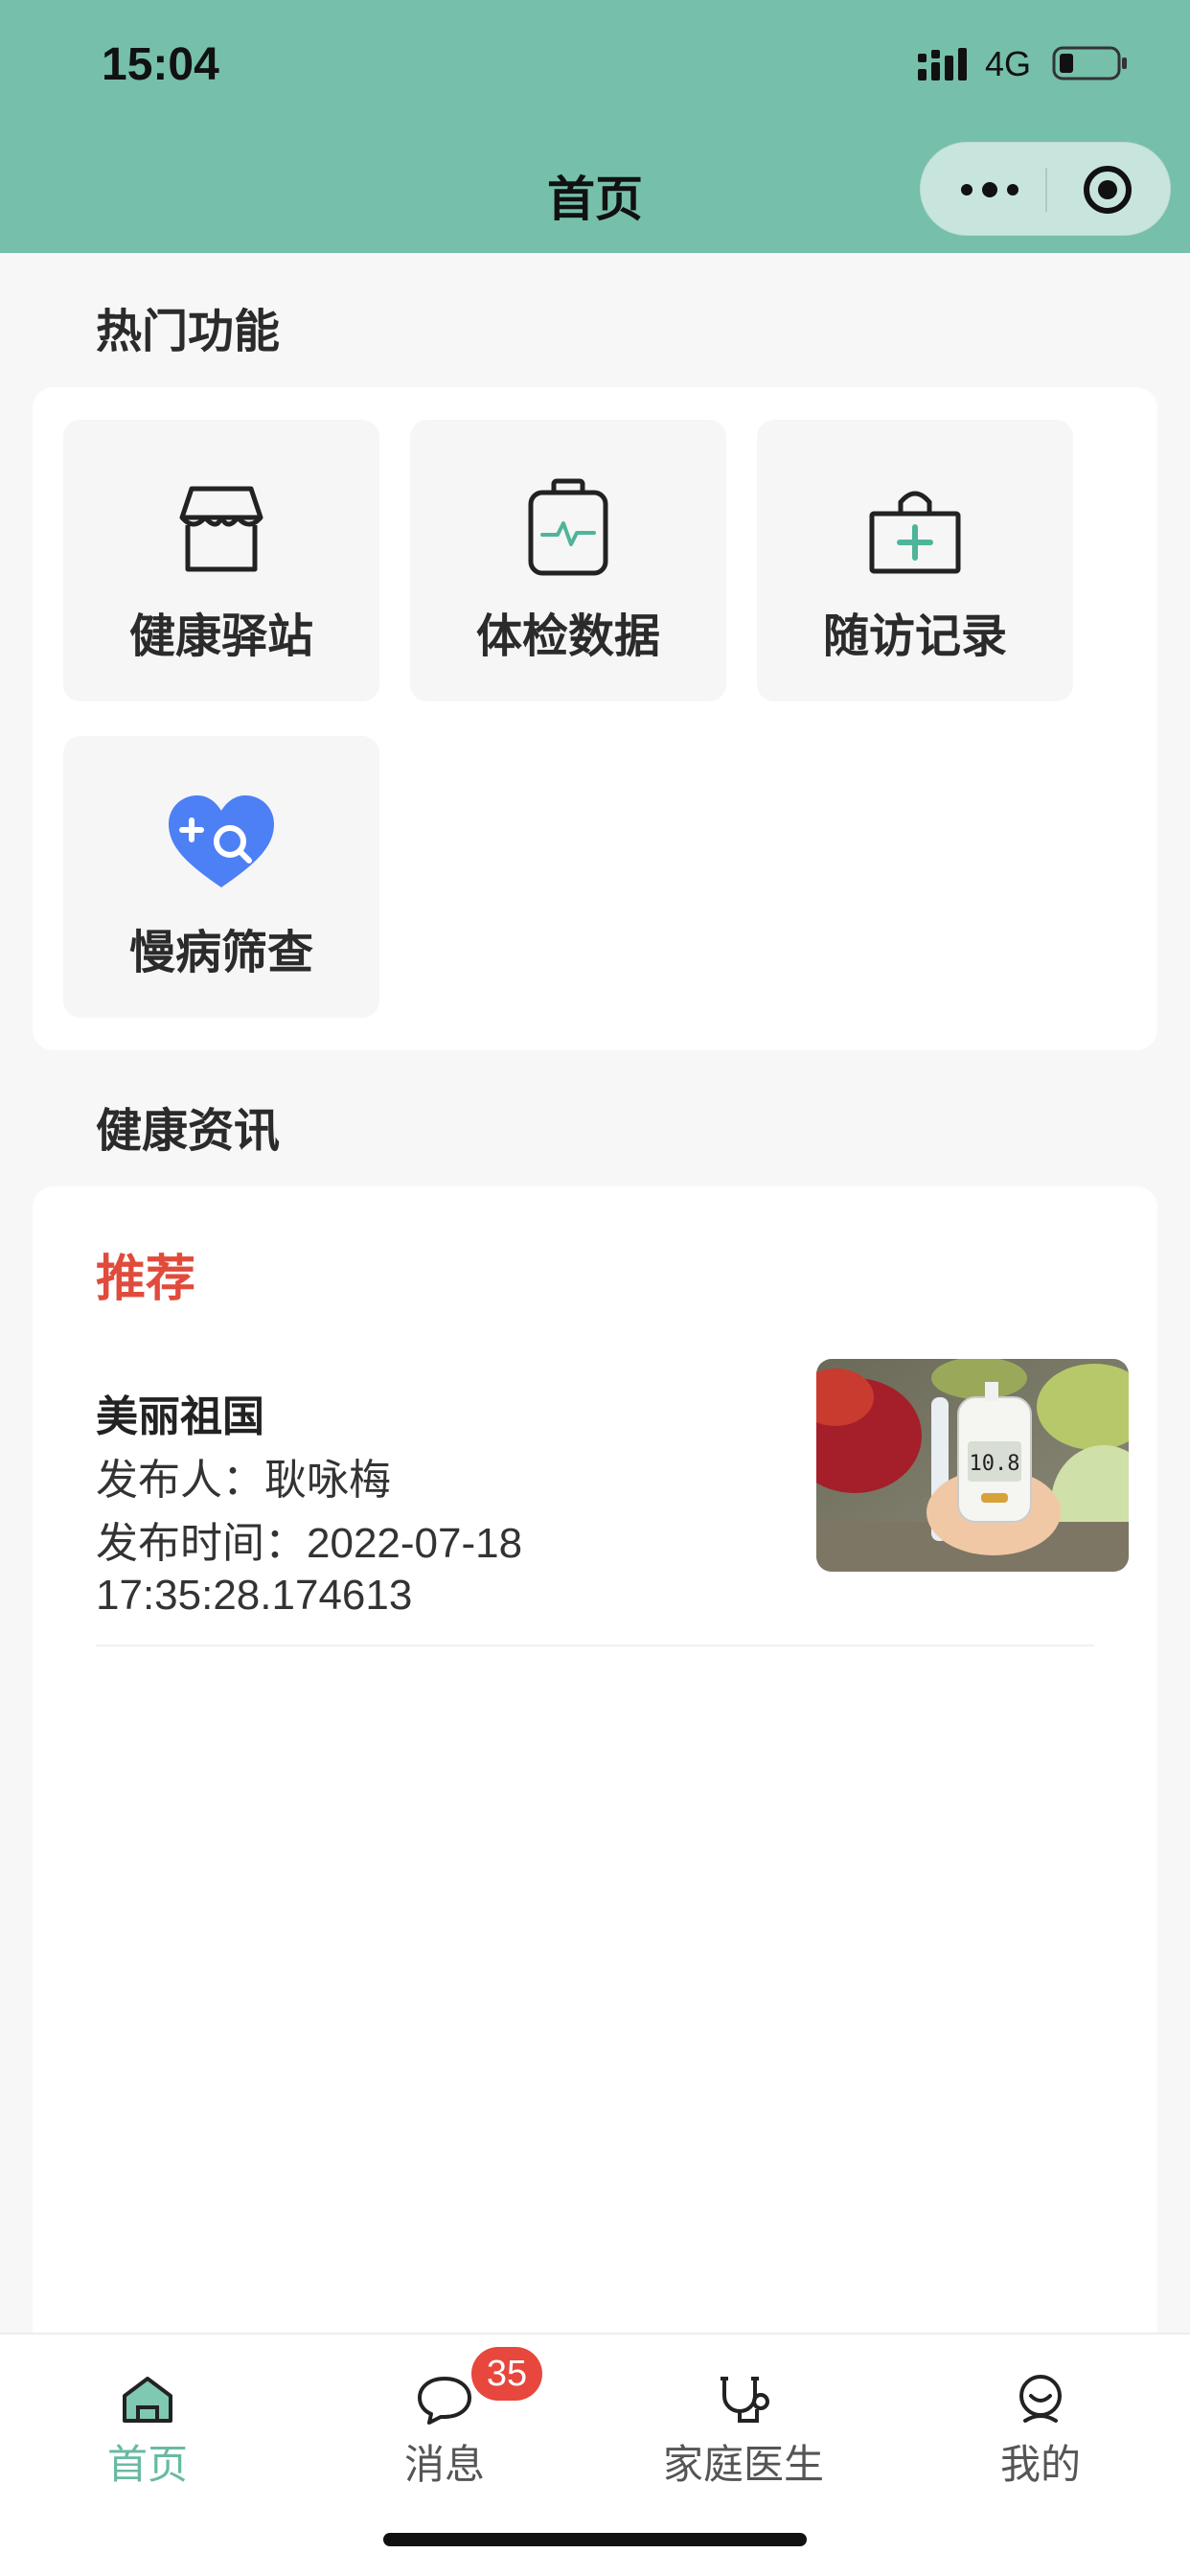 The height and width of the screenshot is (2576, 1190). Describe the element at coordinates (995, 1464) in the screenshot. I see `meter-reading: 10.8` at that location.